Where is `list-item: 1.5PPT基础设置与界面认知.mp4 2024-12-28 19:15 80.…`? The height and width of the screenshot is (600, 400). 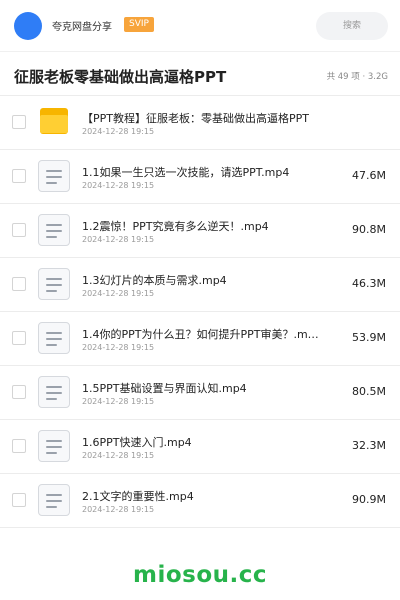 list-item: 1.5PPT基础设置与界面认知.mp4 2024-12-28 19:15 80.… is located at coordinates (200, 393).